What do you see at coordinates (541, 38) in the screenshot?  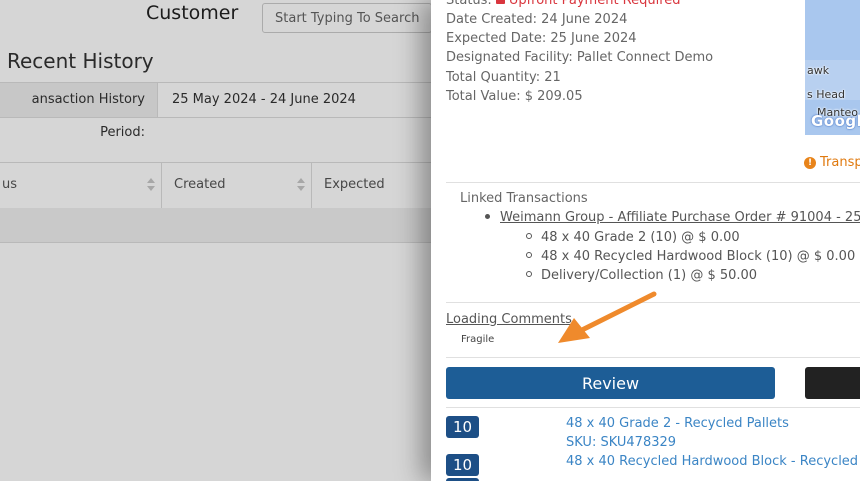 I see `expected-date: Expected Date: 25 June 2024` at bounding box center [541, 38].